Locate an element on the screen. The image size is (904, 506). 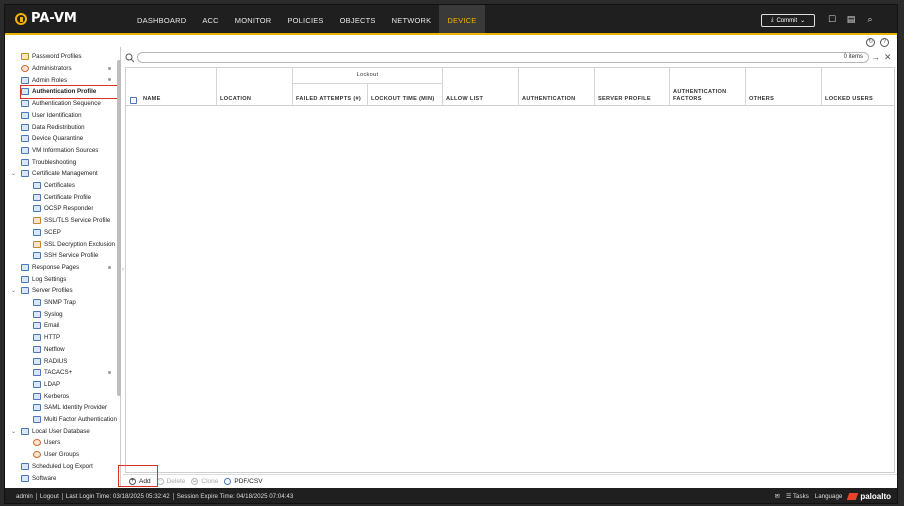
help-icon: ? is located at coordinates (884, 42).